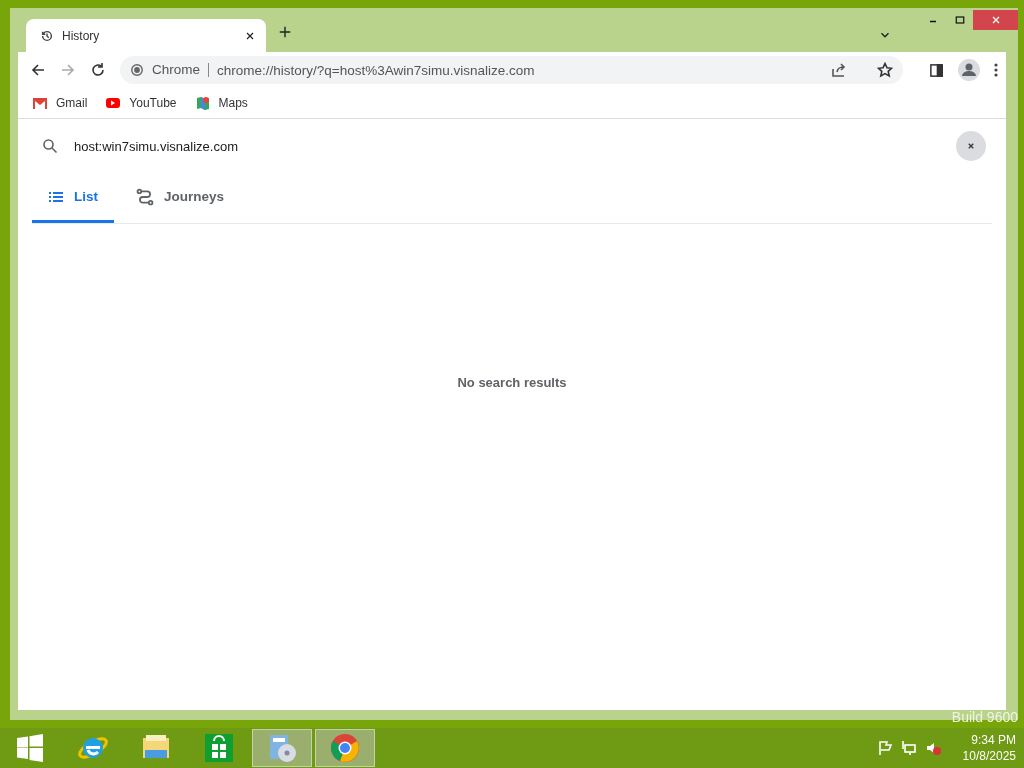  Describe the element at coordinates (68, 70) in the screenshot. I see `forward-icon` at that location.